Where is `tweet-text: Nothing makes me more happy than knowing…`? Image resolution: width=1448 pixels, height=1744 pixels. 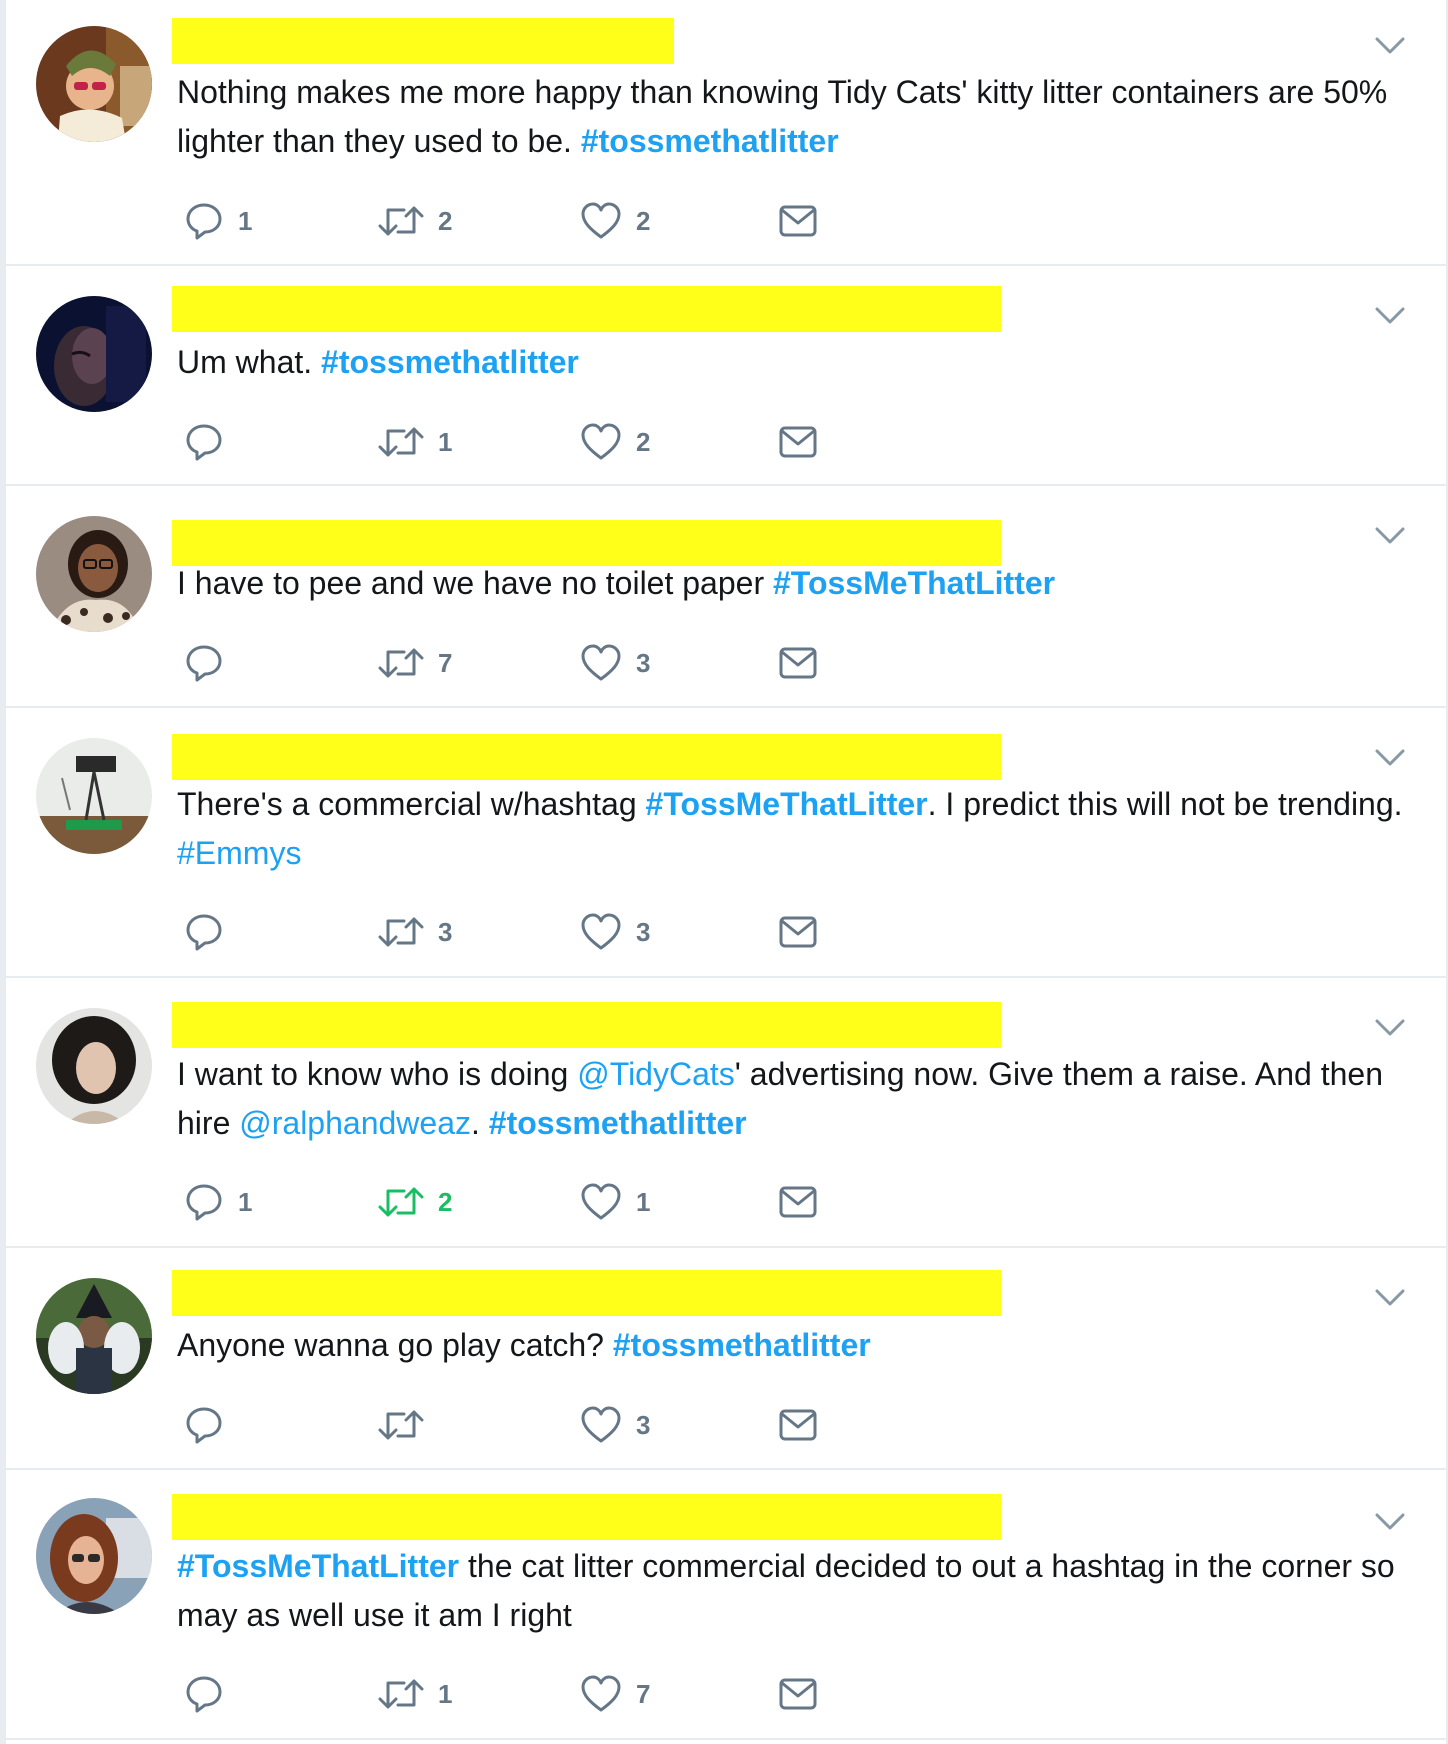
tweet-text: Nothing makes me more happy than knowing… is located at coordinates (804, 117).